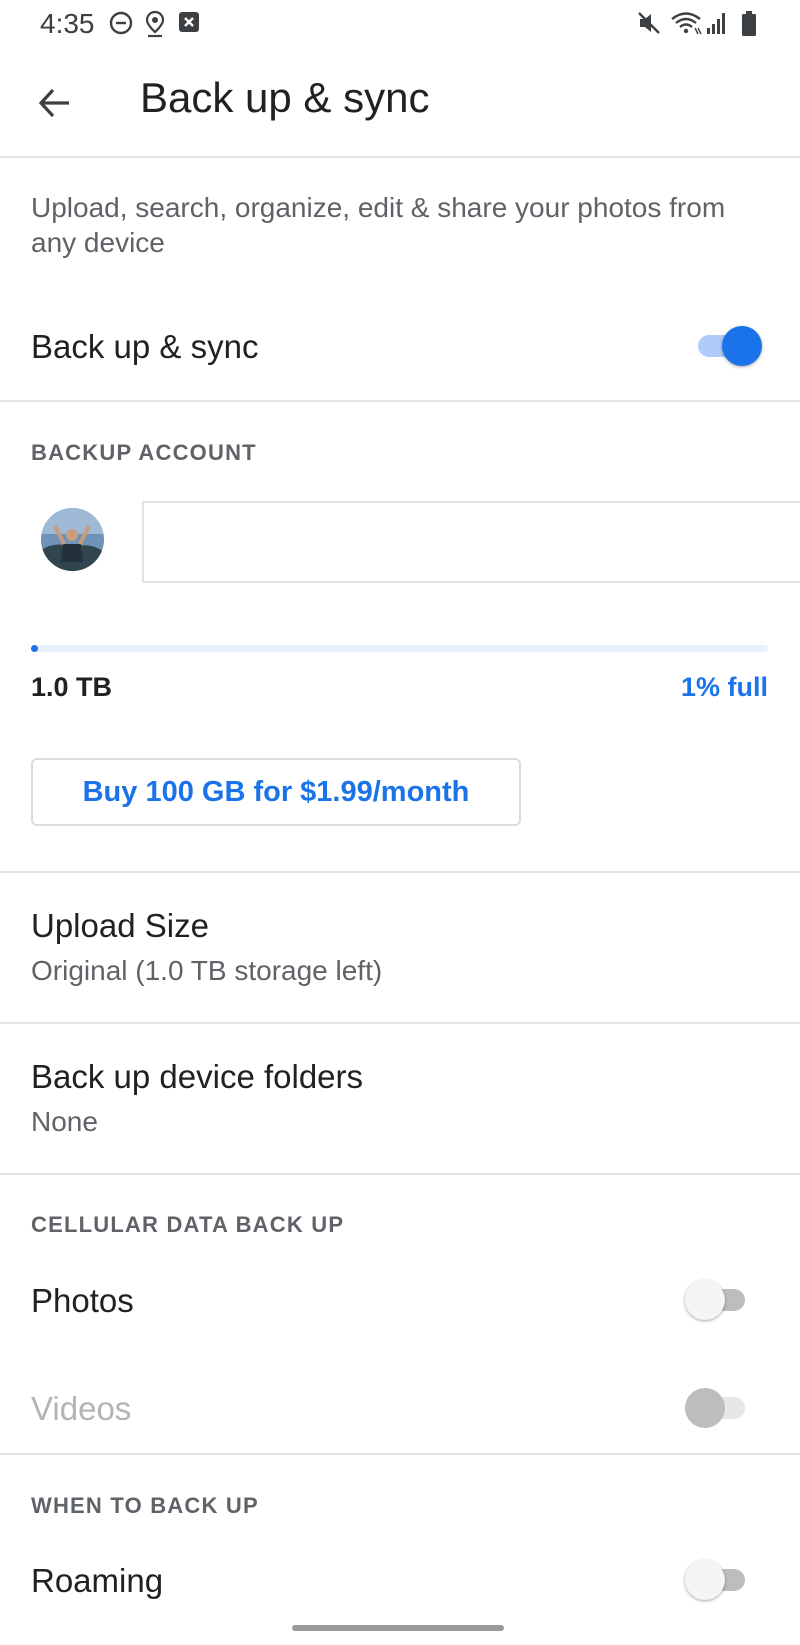 Image resolution: width=800 pixels, height=1645 pixels. I want to click on storage-progress-bar, so click(399, 648).